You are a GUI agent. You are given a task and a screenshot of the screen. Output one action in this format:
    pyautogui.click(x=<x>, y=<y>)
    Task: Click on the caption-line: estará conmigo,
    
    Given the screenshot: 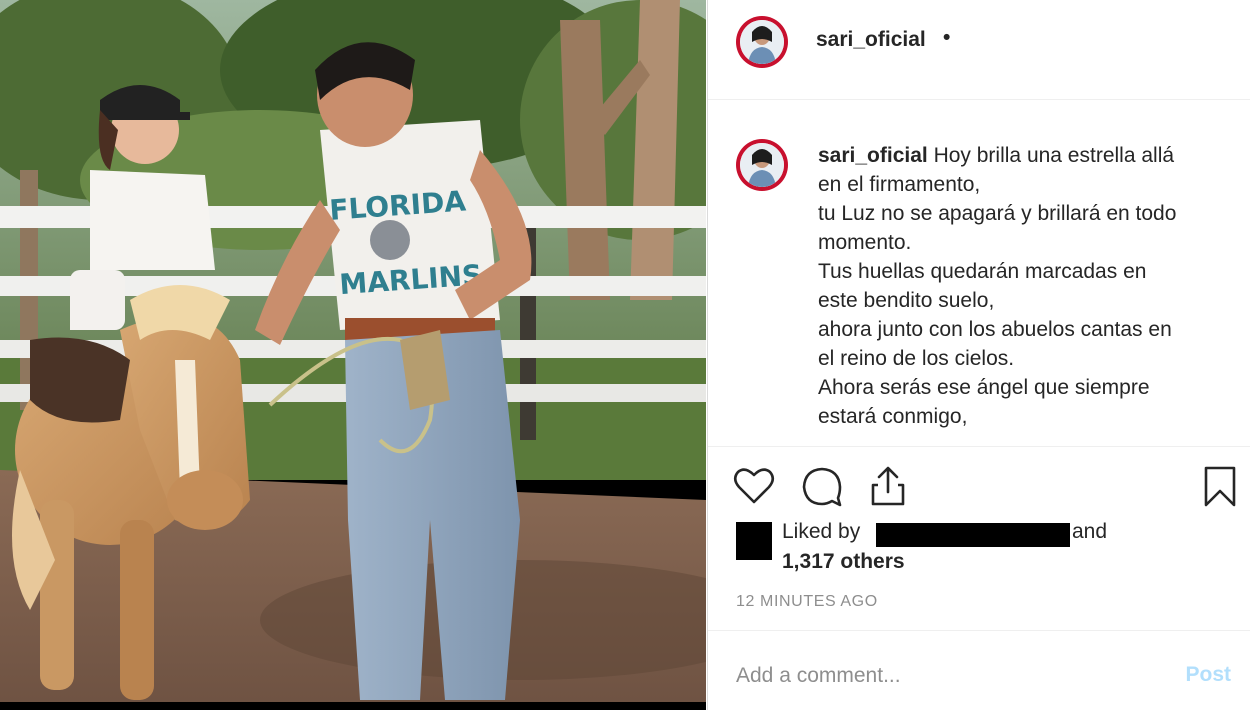 What is the action you would take?
    pyautogui.click(x=893, y=416)
    